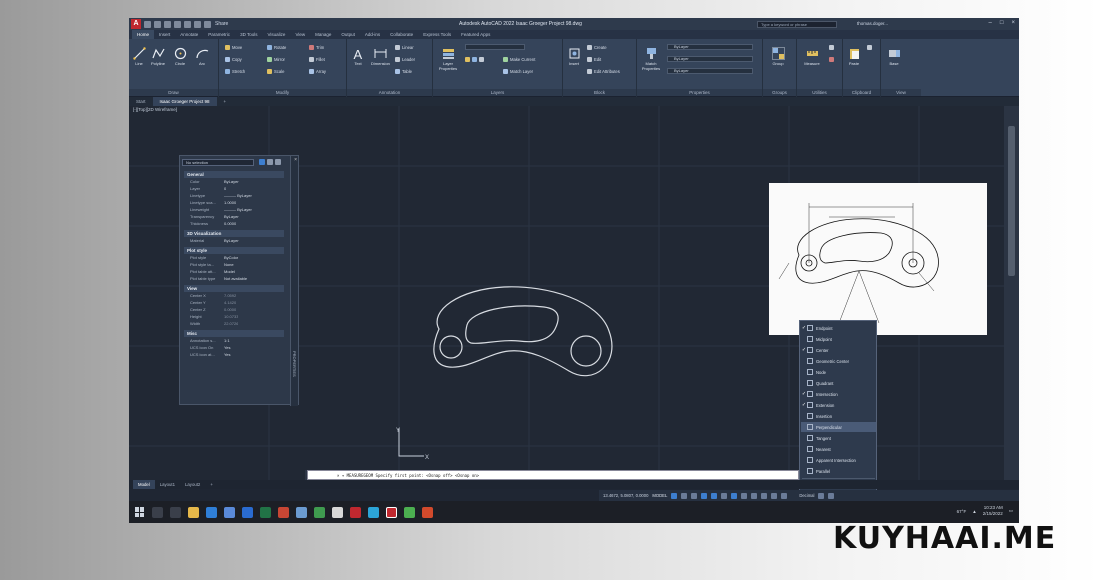  I want to click on undo-icon, so click(197, 24).